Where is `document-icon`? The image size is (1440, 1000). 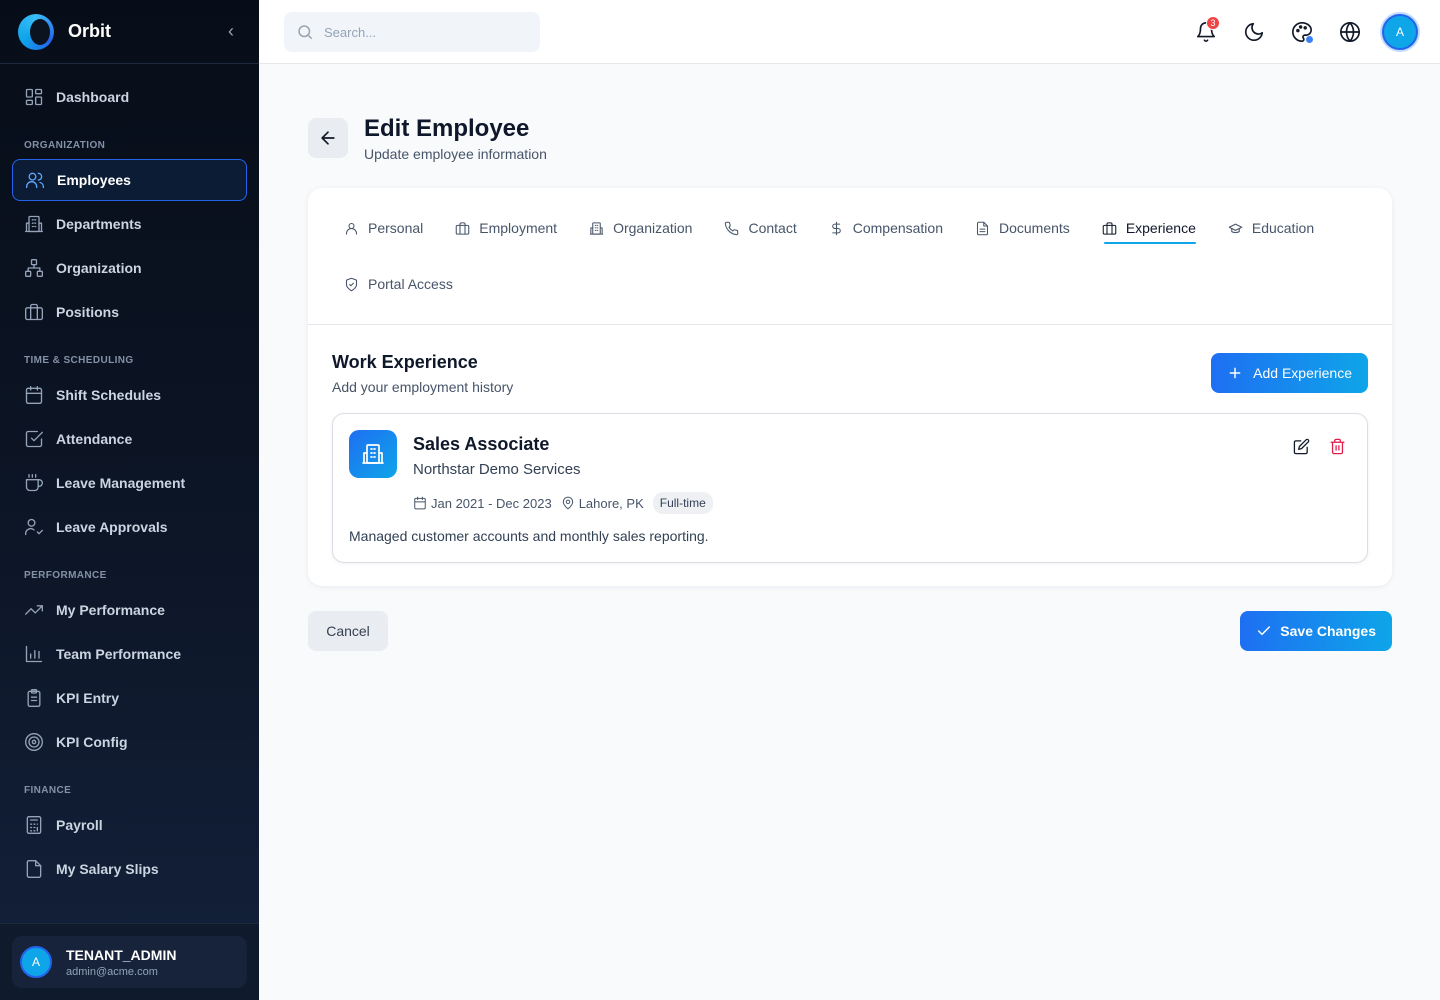 document-icon is located at coordinates (982, 228).